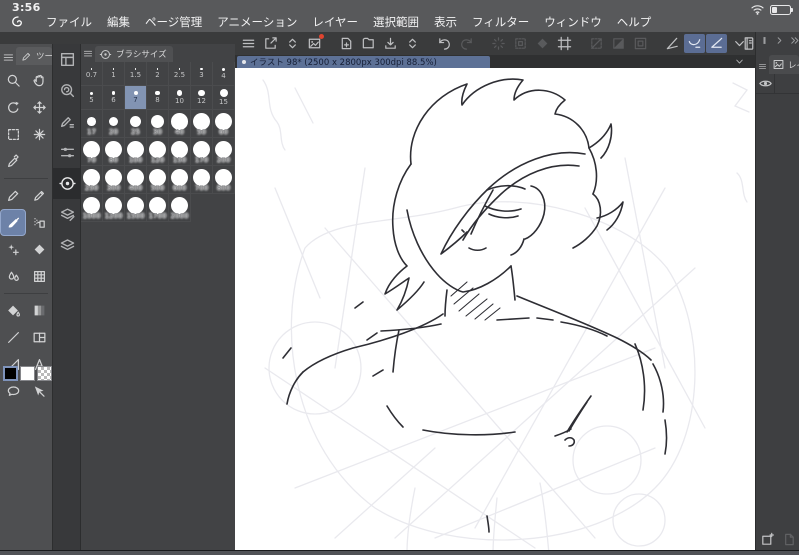  I want to click on brush-size-20: 20, so click(114, 124).